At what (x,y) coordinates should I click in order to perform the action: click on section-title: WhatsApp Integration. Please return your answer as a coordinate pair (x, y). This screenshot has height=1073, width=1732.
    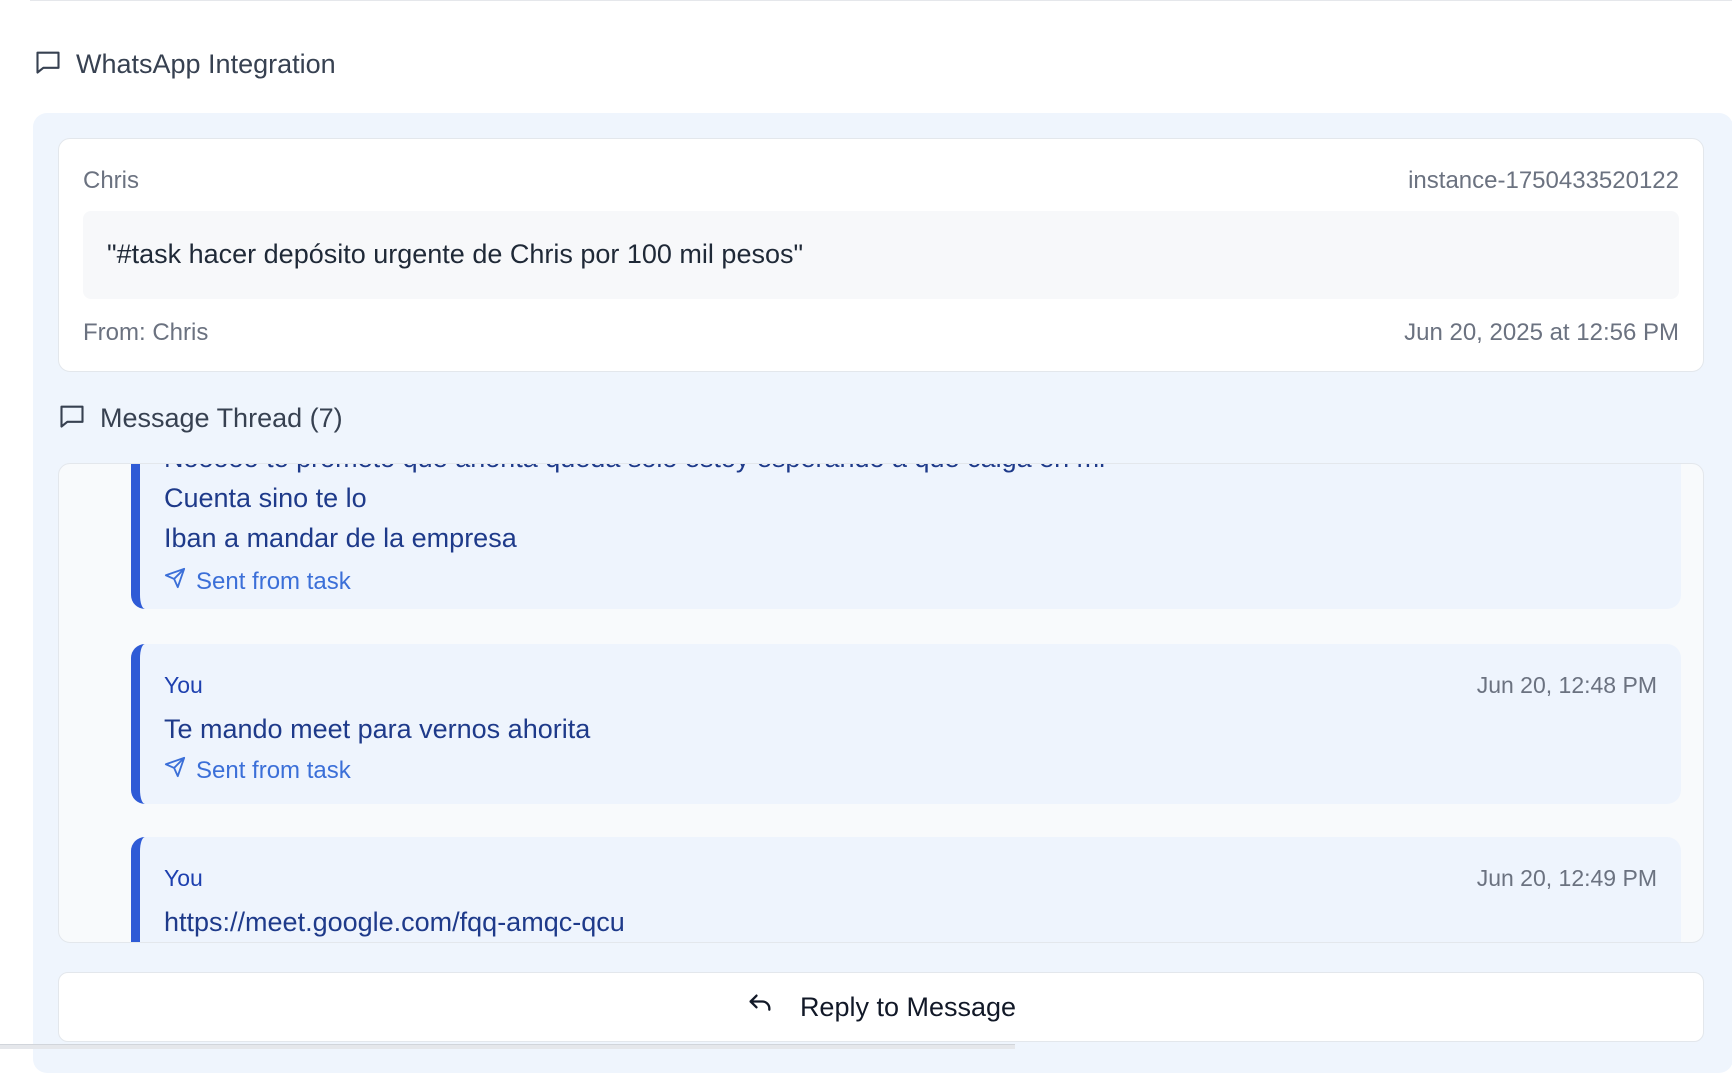
    Looking at the image, I should click on (206, 64).